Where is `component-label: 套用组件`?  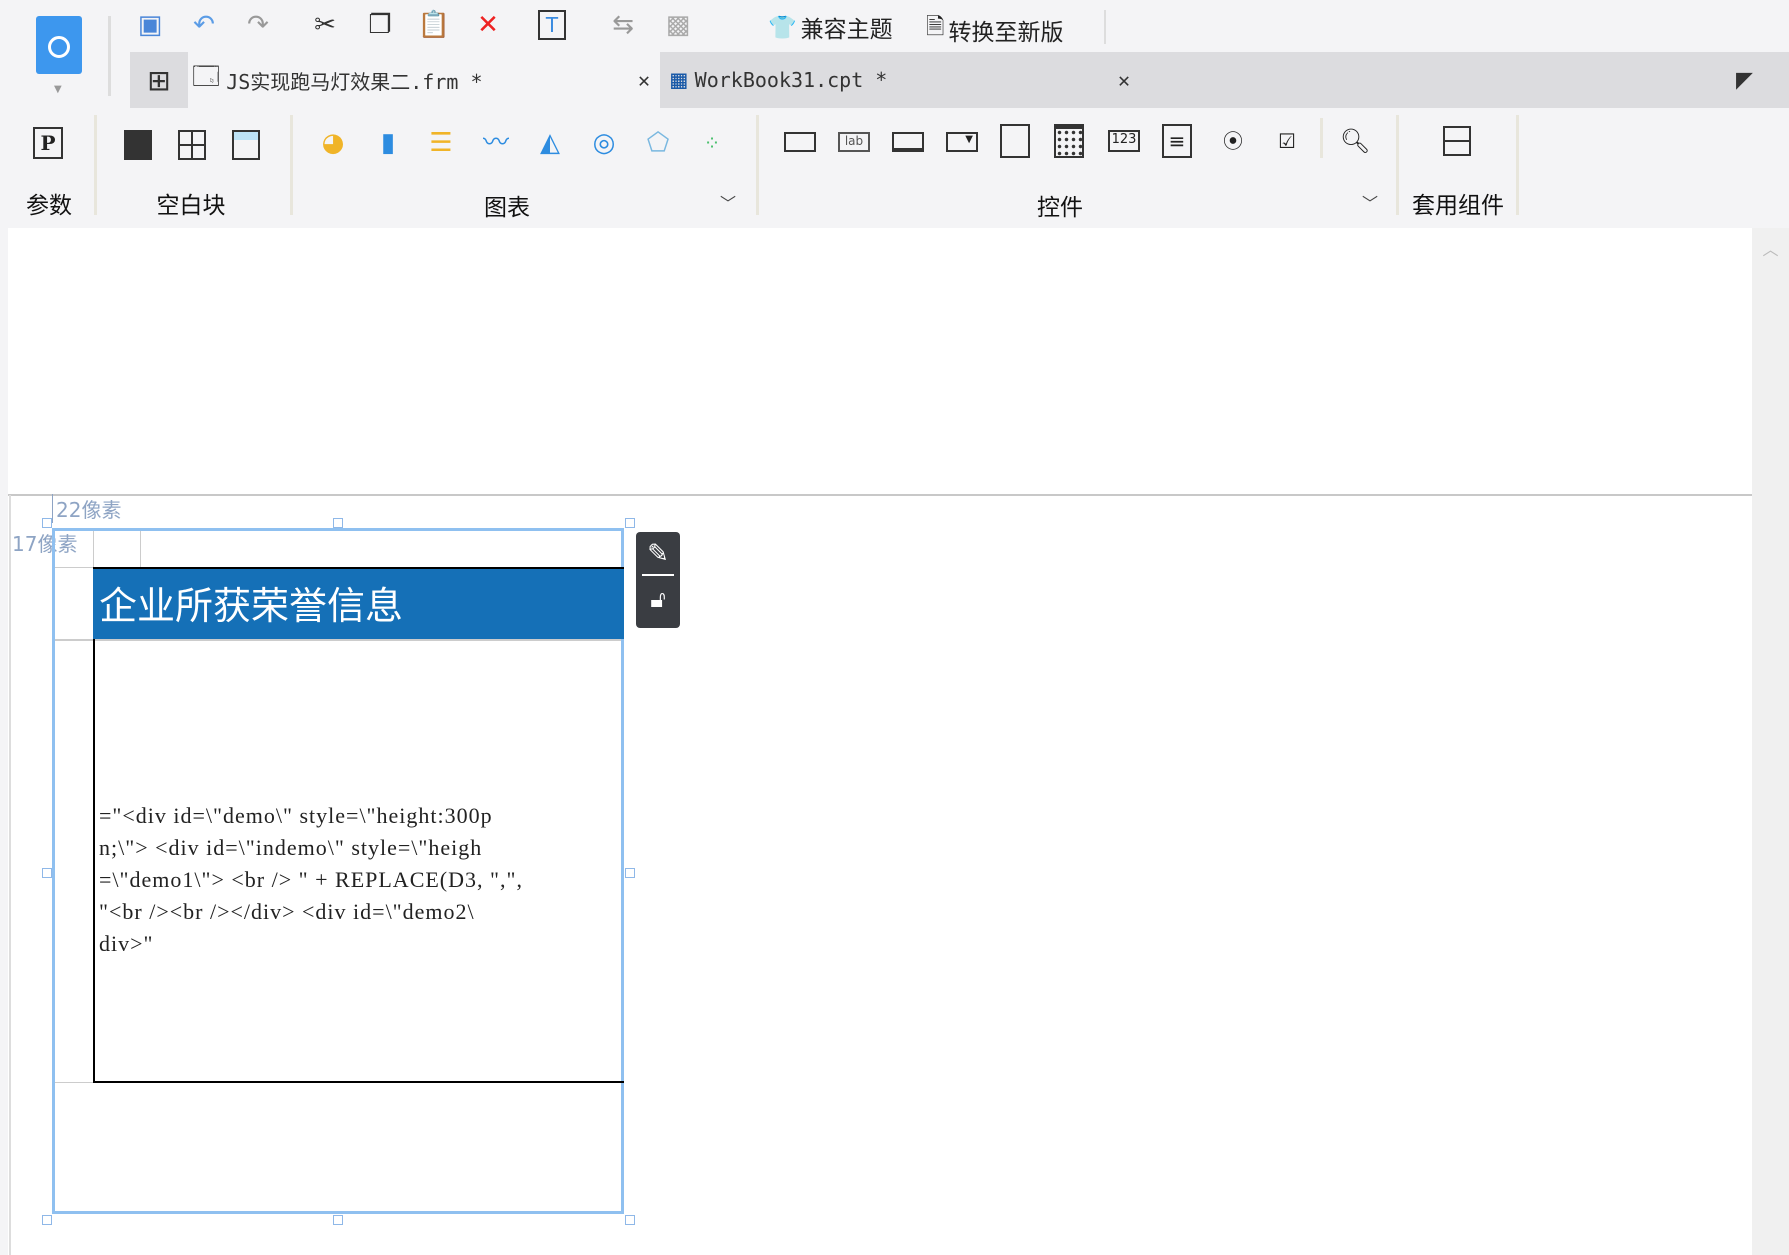 component-label: 套用组件 is located at coordinates (1458, 203).